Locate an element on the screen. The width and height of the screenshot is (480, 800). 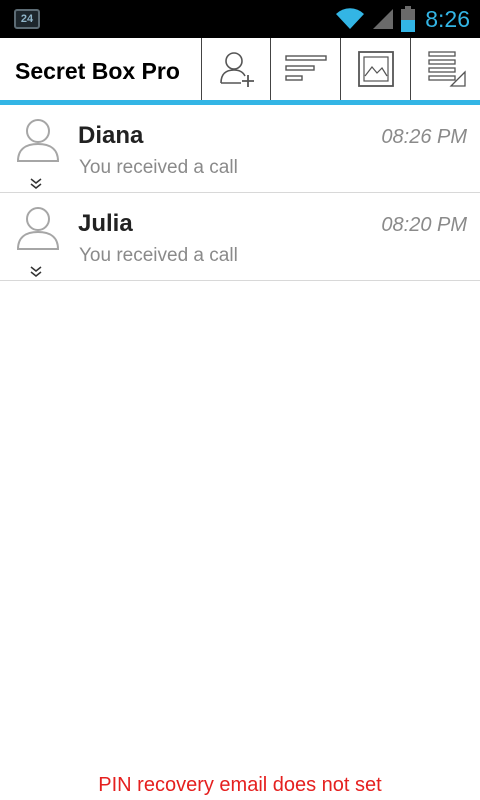
sort-icon is located at coordinates (305, 68).